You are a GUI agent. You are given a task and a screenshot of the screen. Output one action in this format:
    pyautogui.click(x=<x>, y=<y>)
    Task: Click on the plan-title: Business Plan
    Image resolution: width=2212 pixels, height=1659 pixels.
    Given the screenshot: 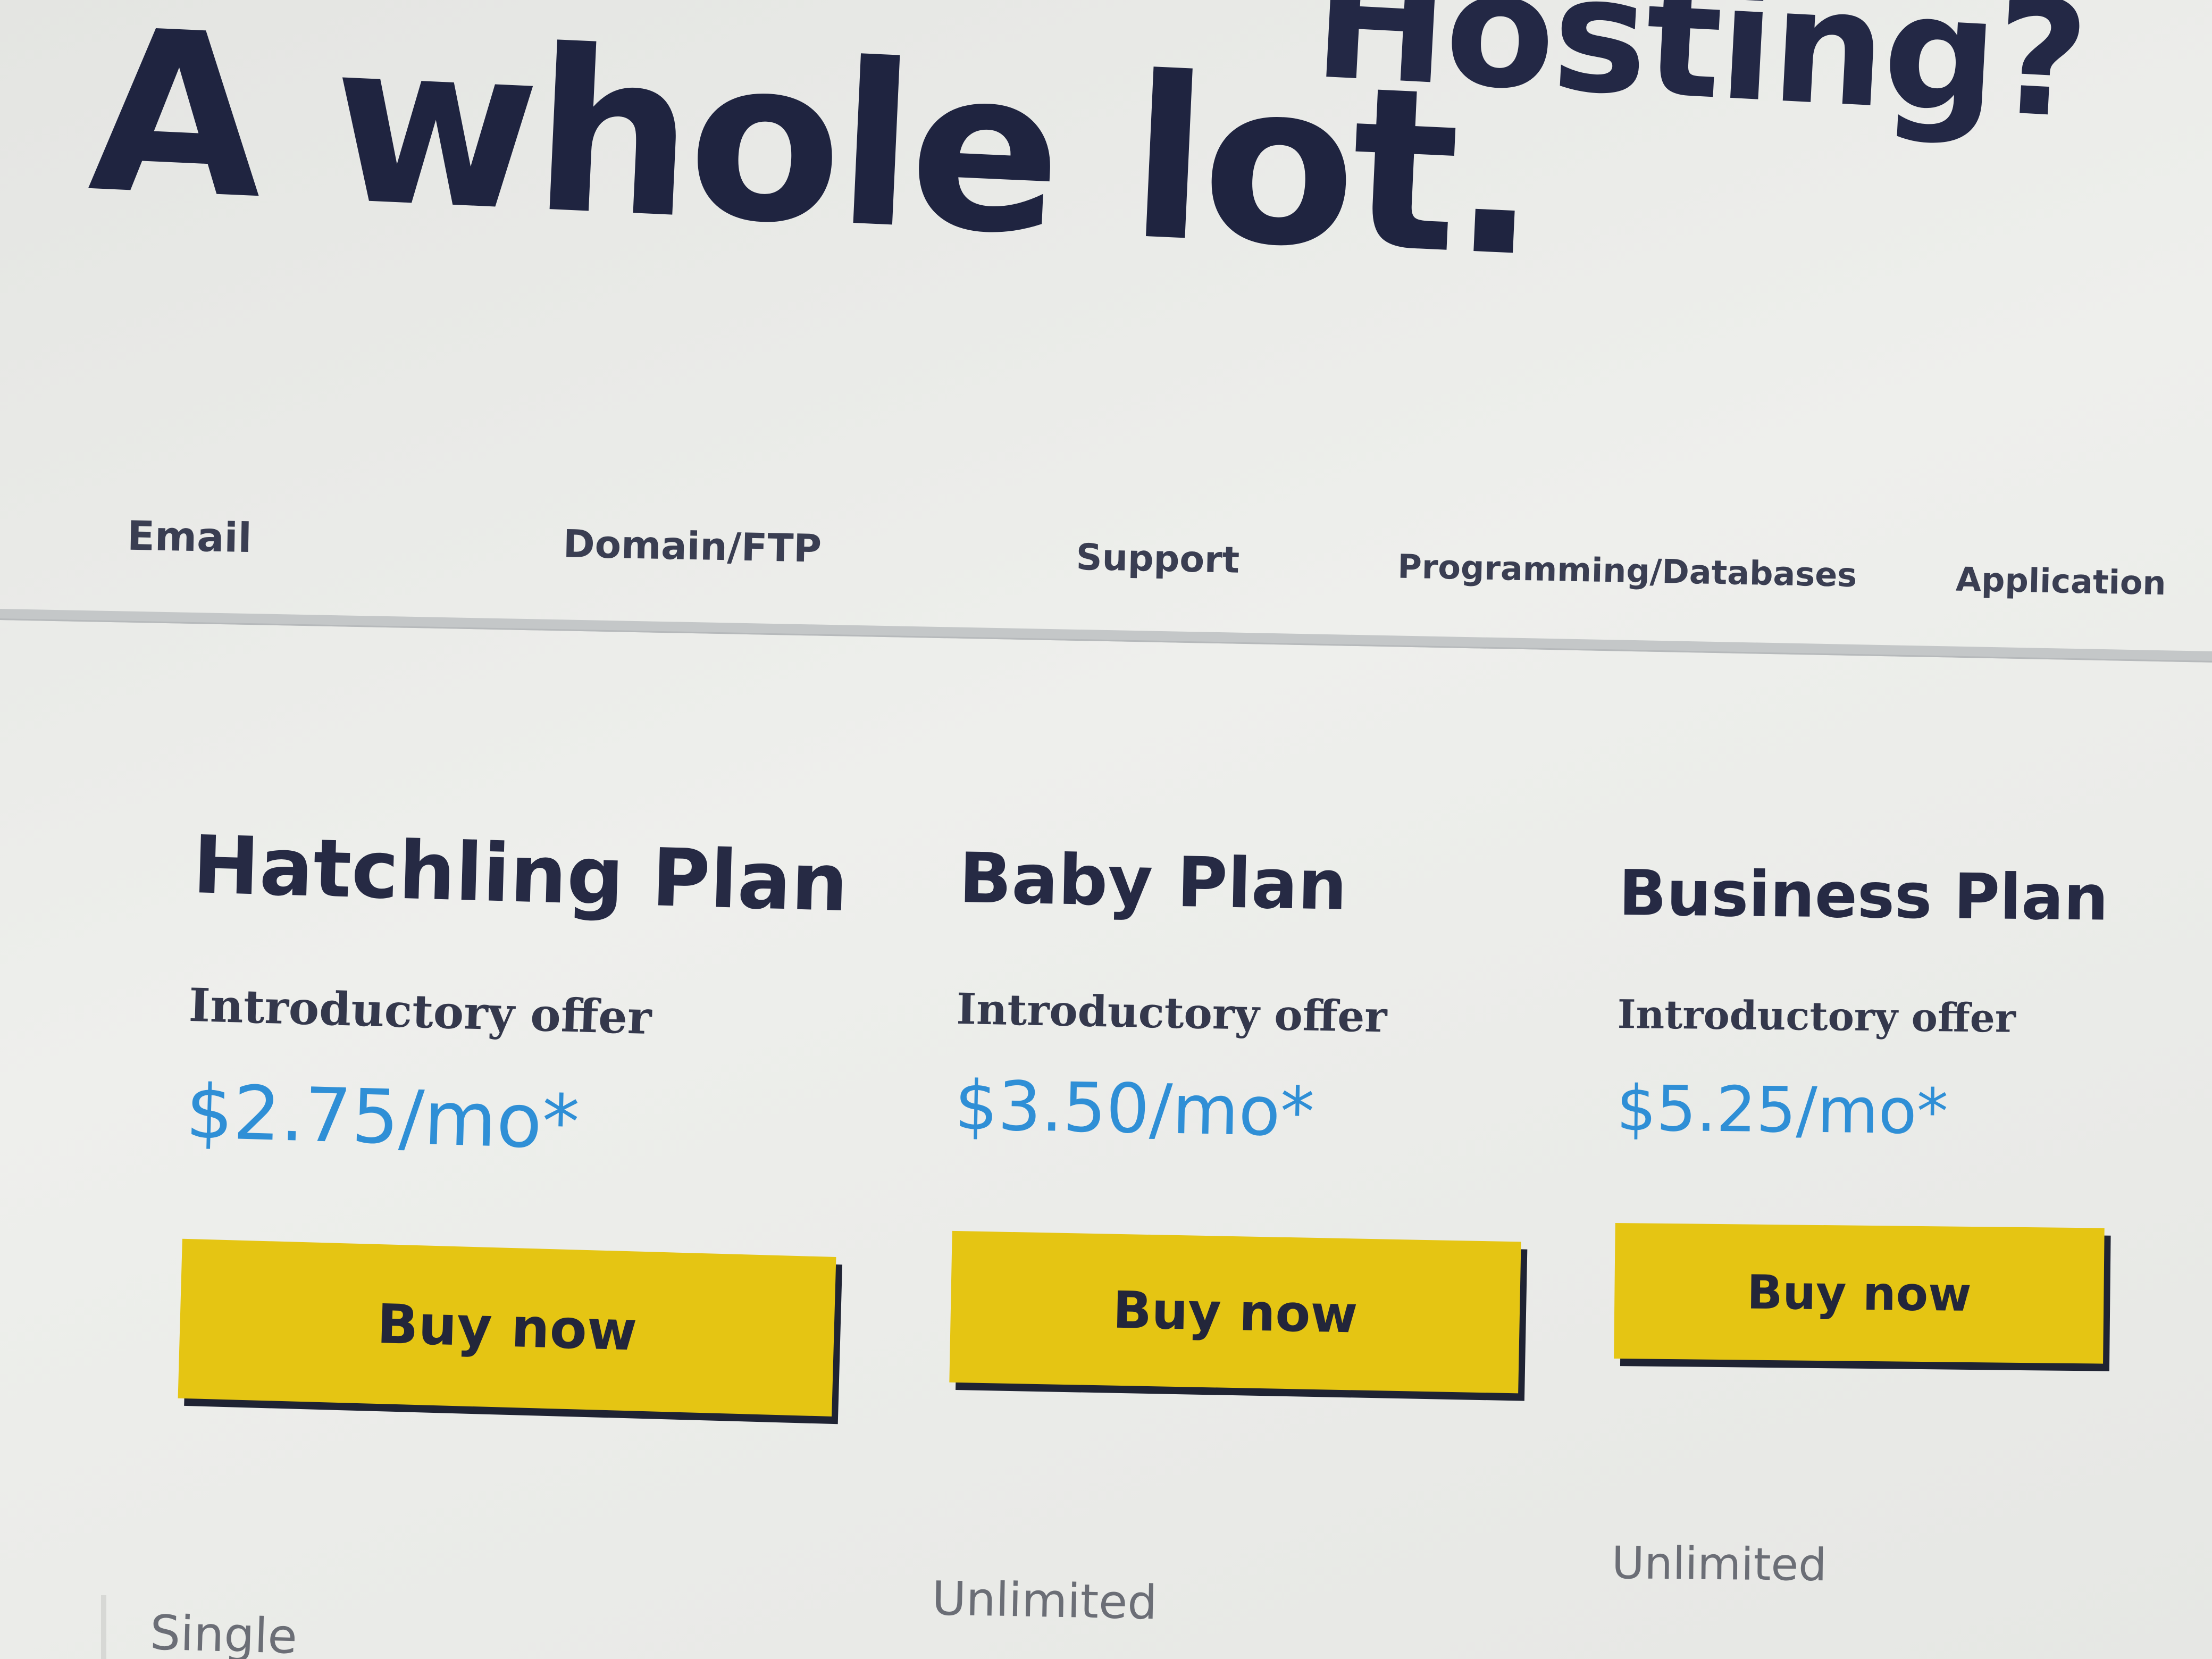 What is the action you would take?
    pyautogui.click(x=1863, y=895)
    